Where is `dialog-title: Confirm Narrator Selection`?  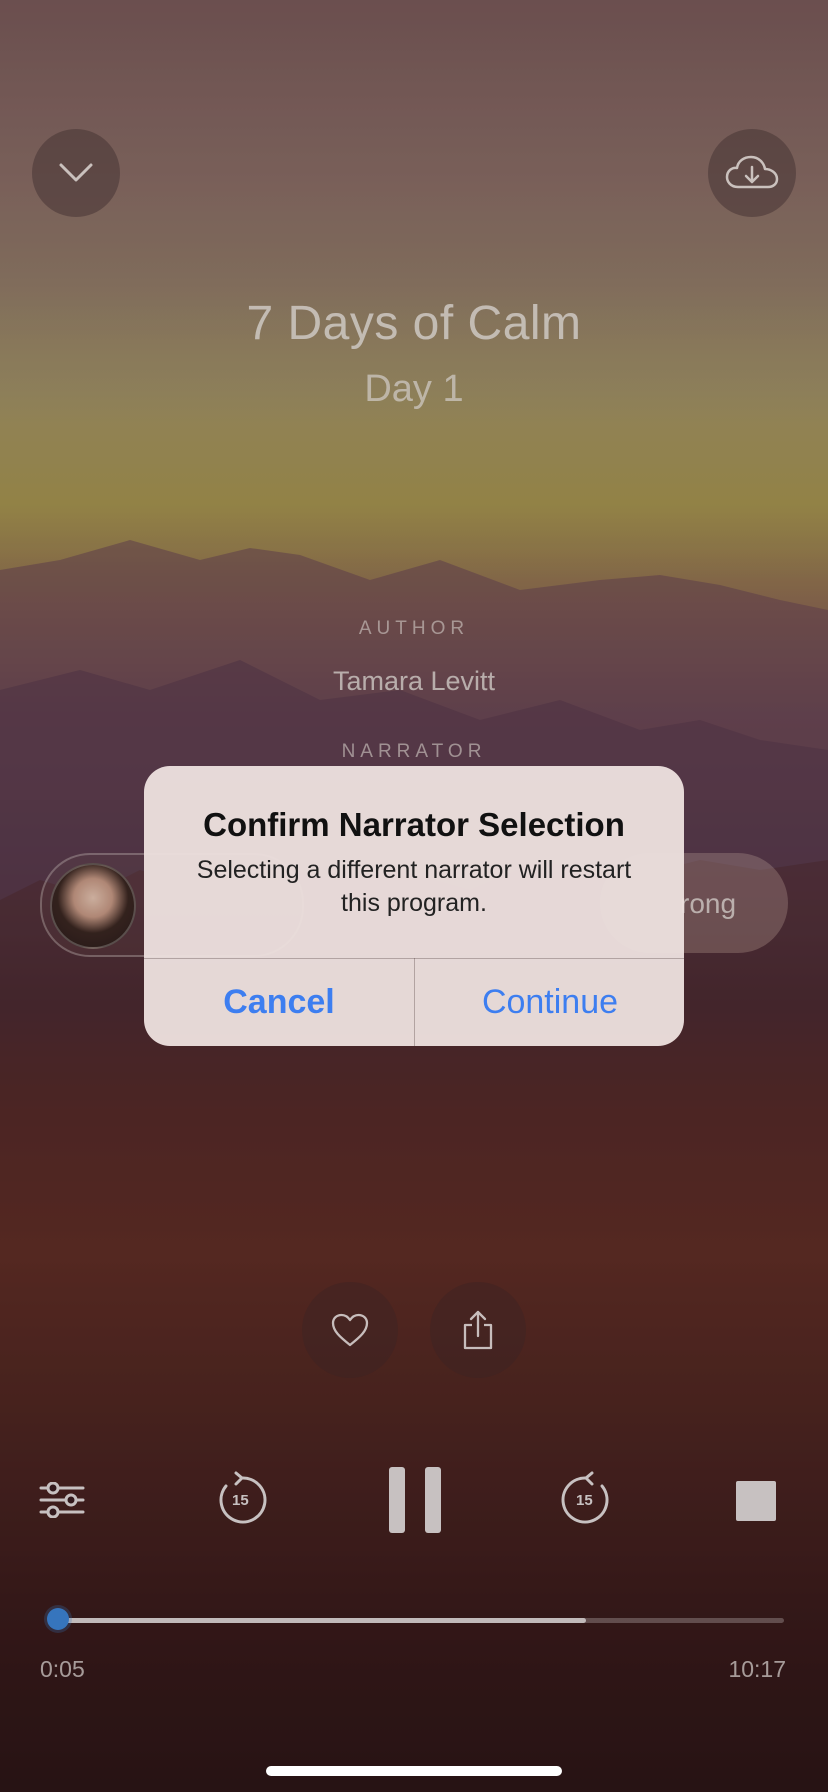
dialog-title: Confirm Narrator Selection is located at coordinates (414, 824).